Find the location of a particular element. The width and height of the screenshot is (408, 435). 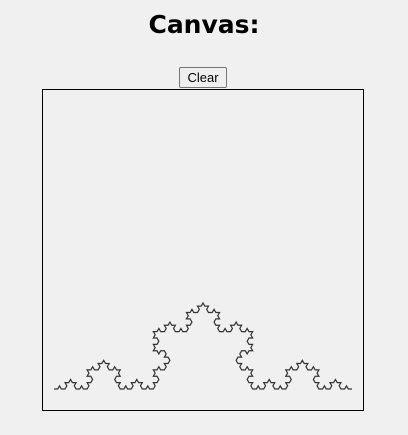

clear-button: Clear is located at coordinates (203, 77).